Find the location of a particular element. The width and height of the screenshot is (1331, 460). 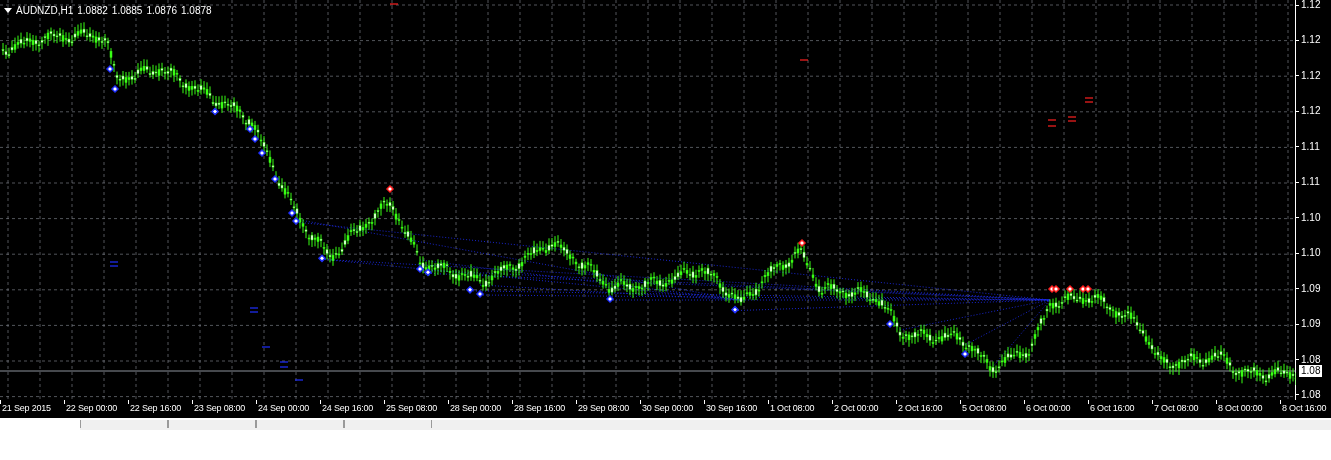

time-label: 30 Sep 00:00 is located at coordinates (668, 408).